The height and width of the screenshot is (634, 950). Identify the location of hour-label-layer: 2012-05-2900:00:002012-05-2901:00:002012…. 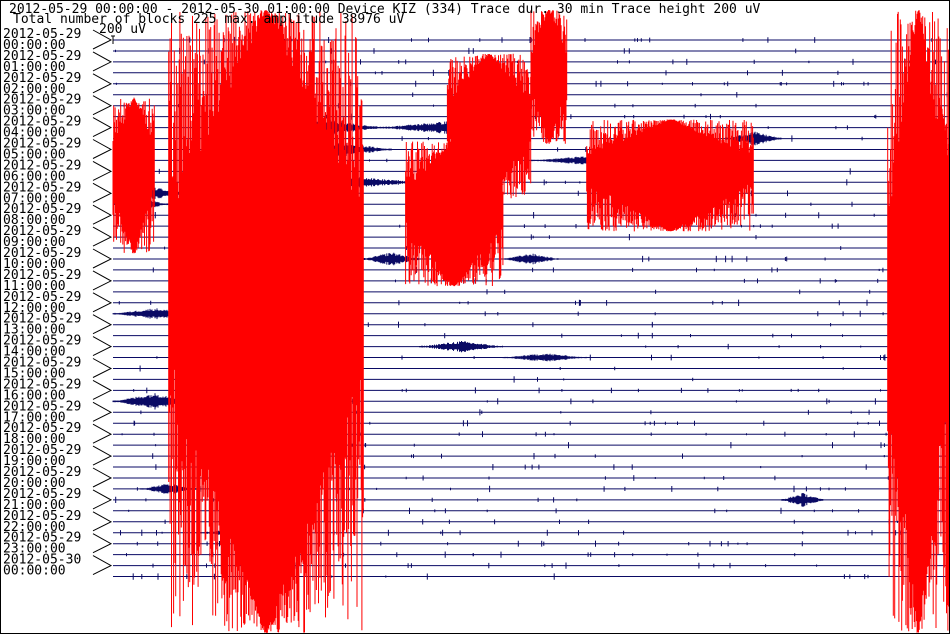
(57, 303).